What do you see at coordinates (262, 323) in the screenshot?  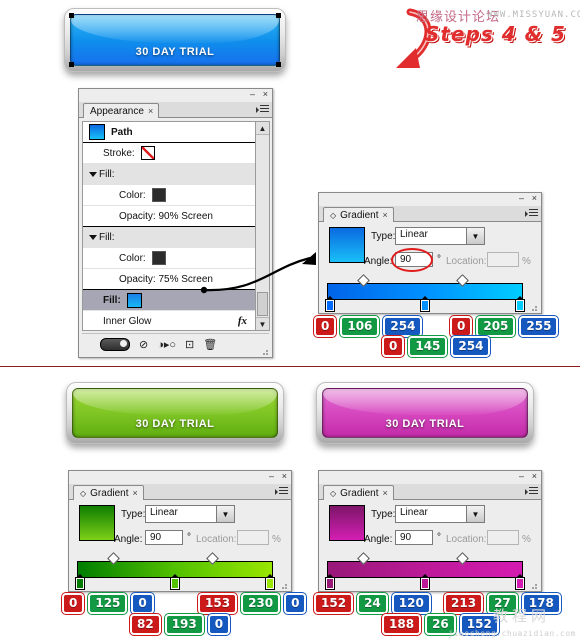 I see `scroll-down-icon: ▼` at bounding box center [262, 323].